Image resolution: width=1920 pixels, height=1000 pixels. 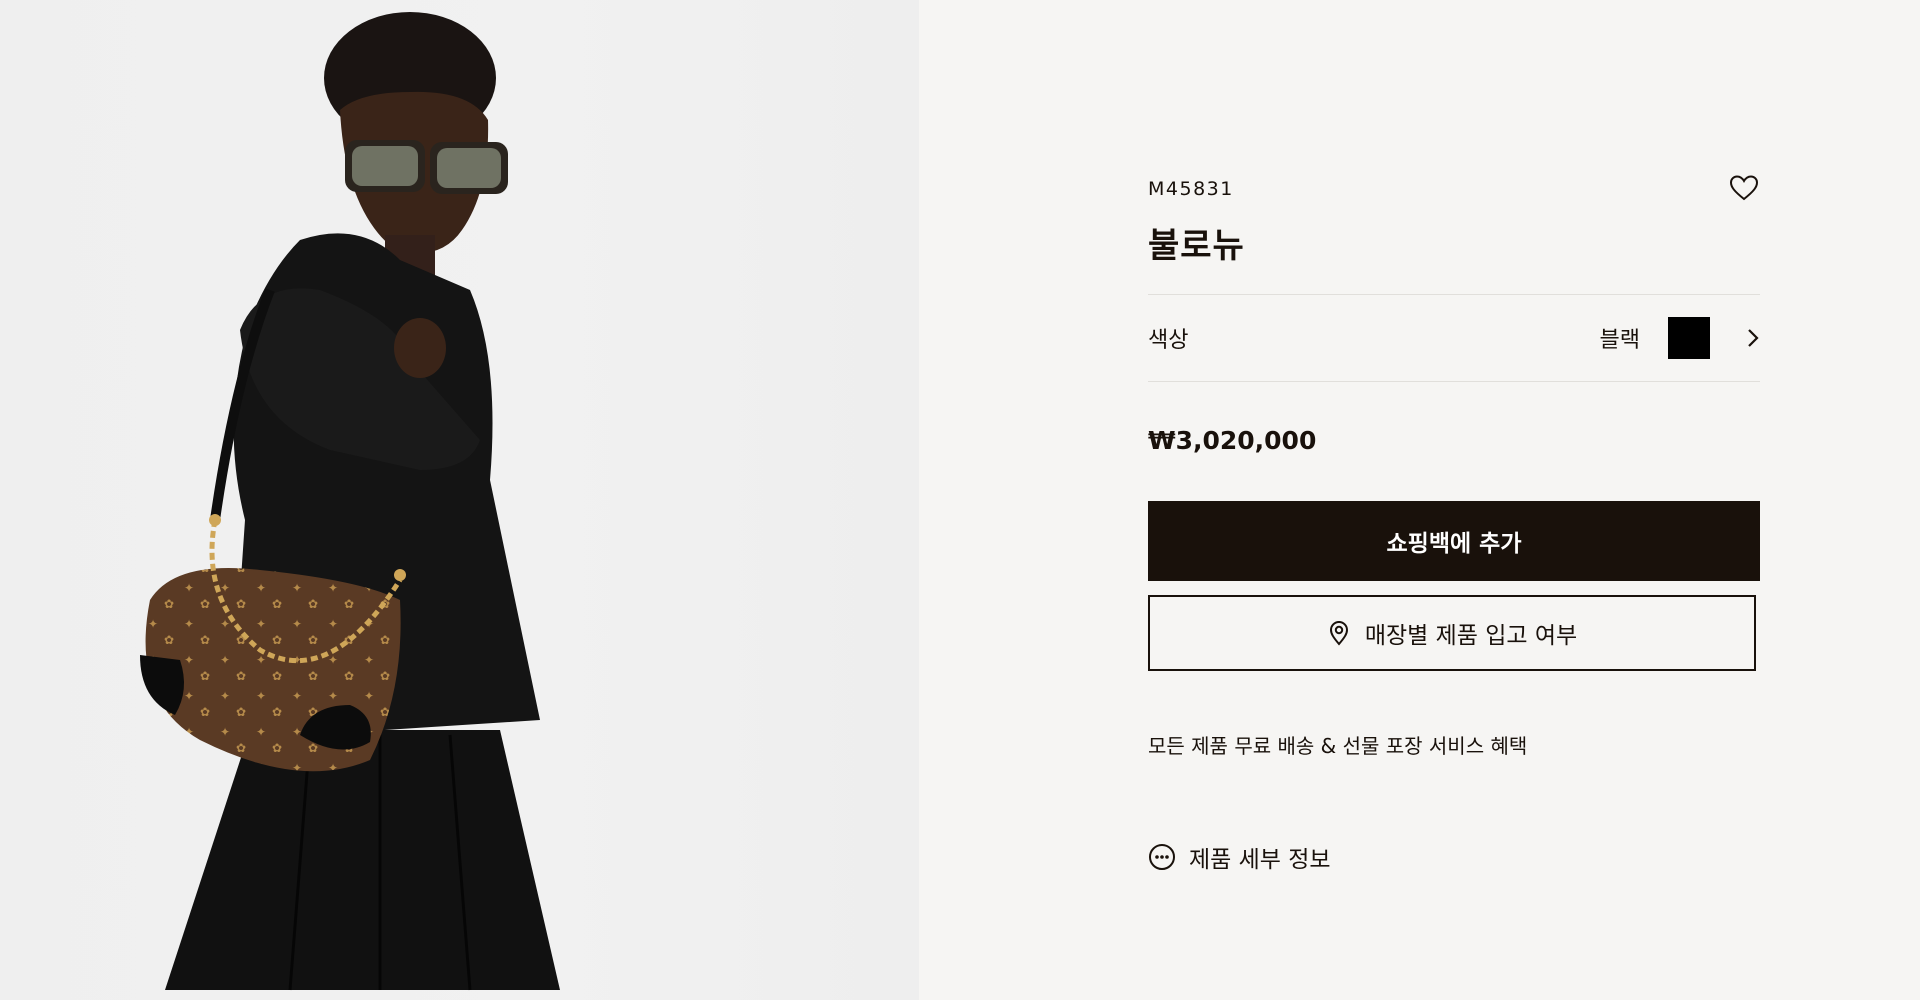 I want to click on shipping-perks-text: 모든 제품 무료 배송 & 선물 포장 서비스 혜택, so click(x=1338, y=746).